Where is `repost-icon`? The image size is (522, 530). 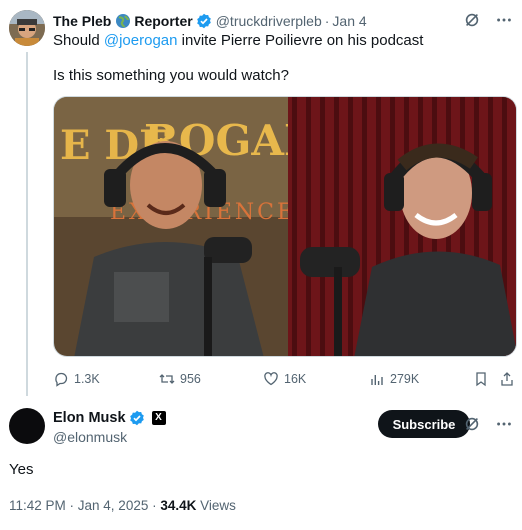
repost-icon is located at coordinates (167, 379).